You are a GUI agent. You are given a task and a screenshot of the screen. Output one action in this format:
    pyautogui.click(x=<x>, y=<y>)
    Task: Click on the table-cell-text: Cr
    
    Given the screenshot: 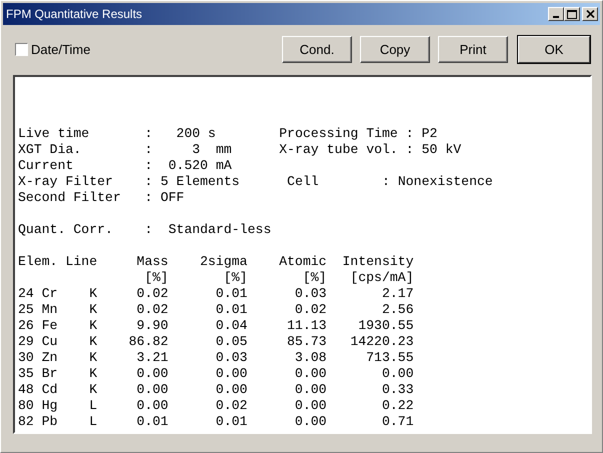 What is the action you would take?
    pyautogui.click(x=50, y=294)
    